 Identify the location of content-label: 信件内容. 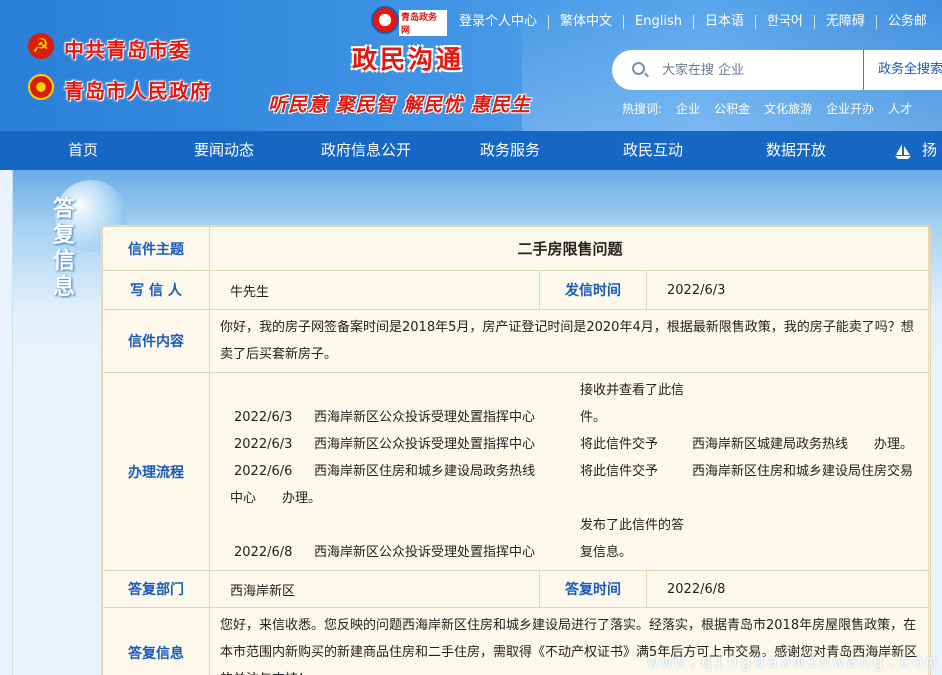
(156, 341).